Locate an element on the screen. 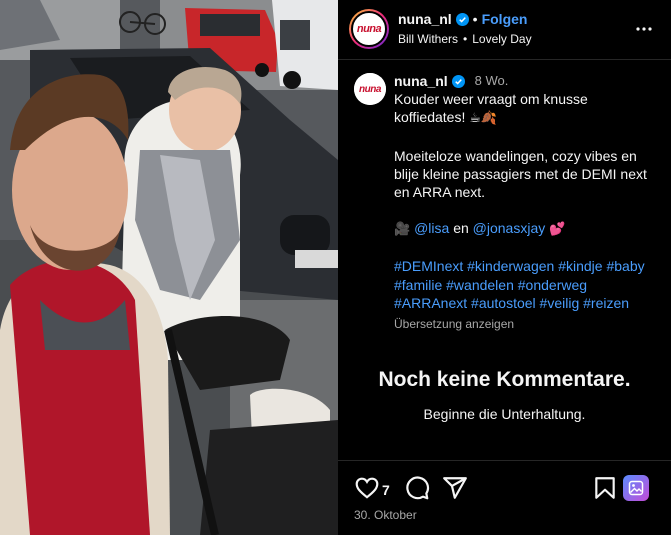  action-bar: 7 30. Oktober is located at coordinates (504, 497).